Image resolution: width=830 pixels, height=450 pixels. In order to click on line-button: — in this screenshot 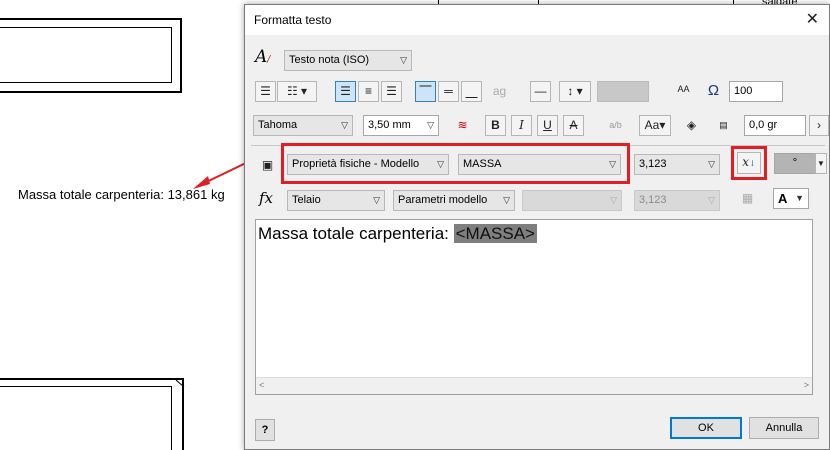, I will do `click(540, 91)`.